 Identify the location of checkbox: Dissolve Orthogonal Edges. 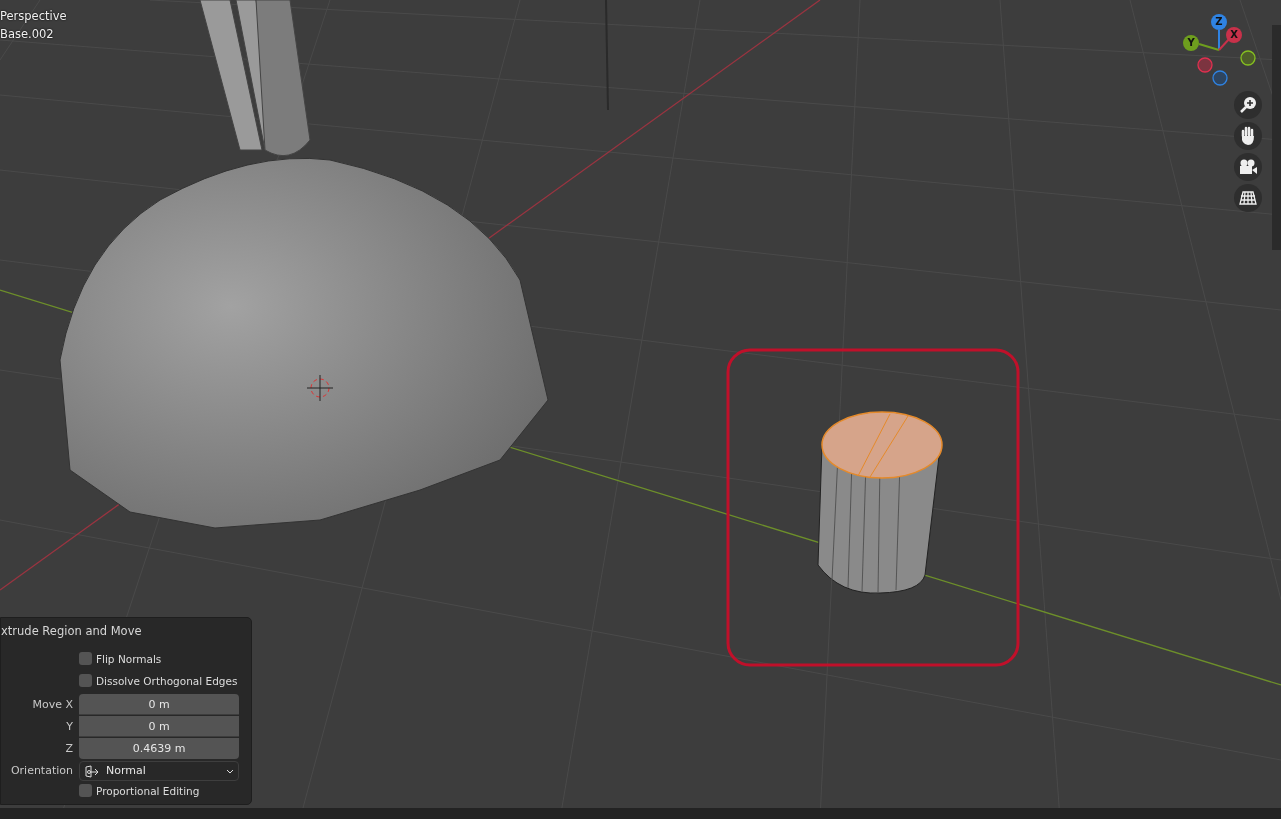
(158, 680).